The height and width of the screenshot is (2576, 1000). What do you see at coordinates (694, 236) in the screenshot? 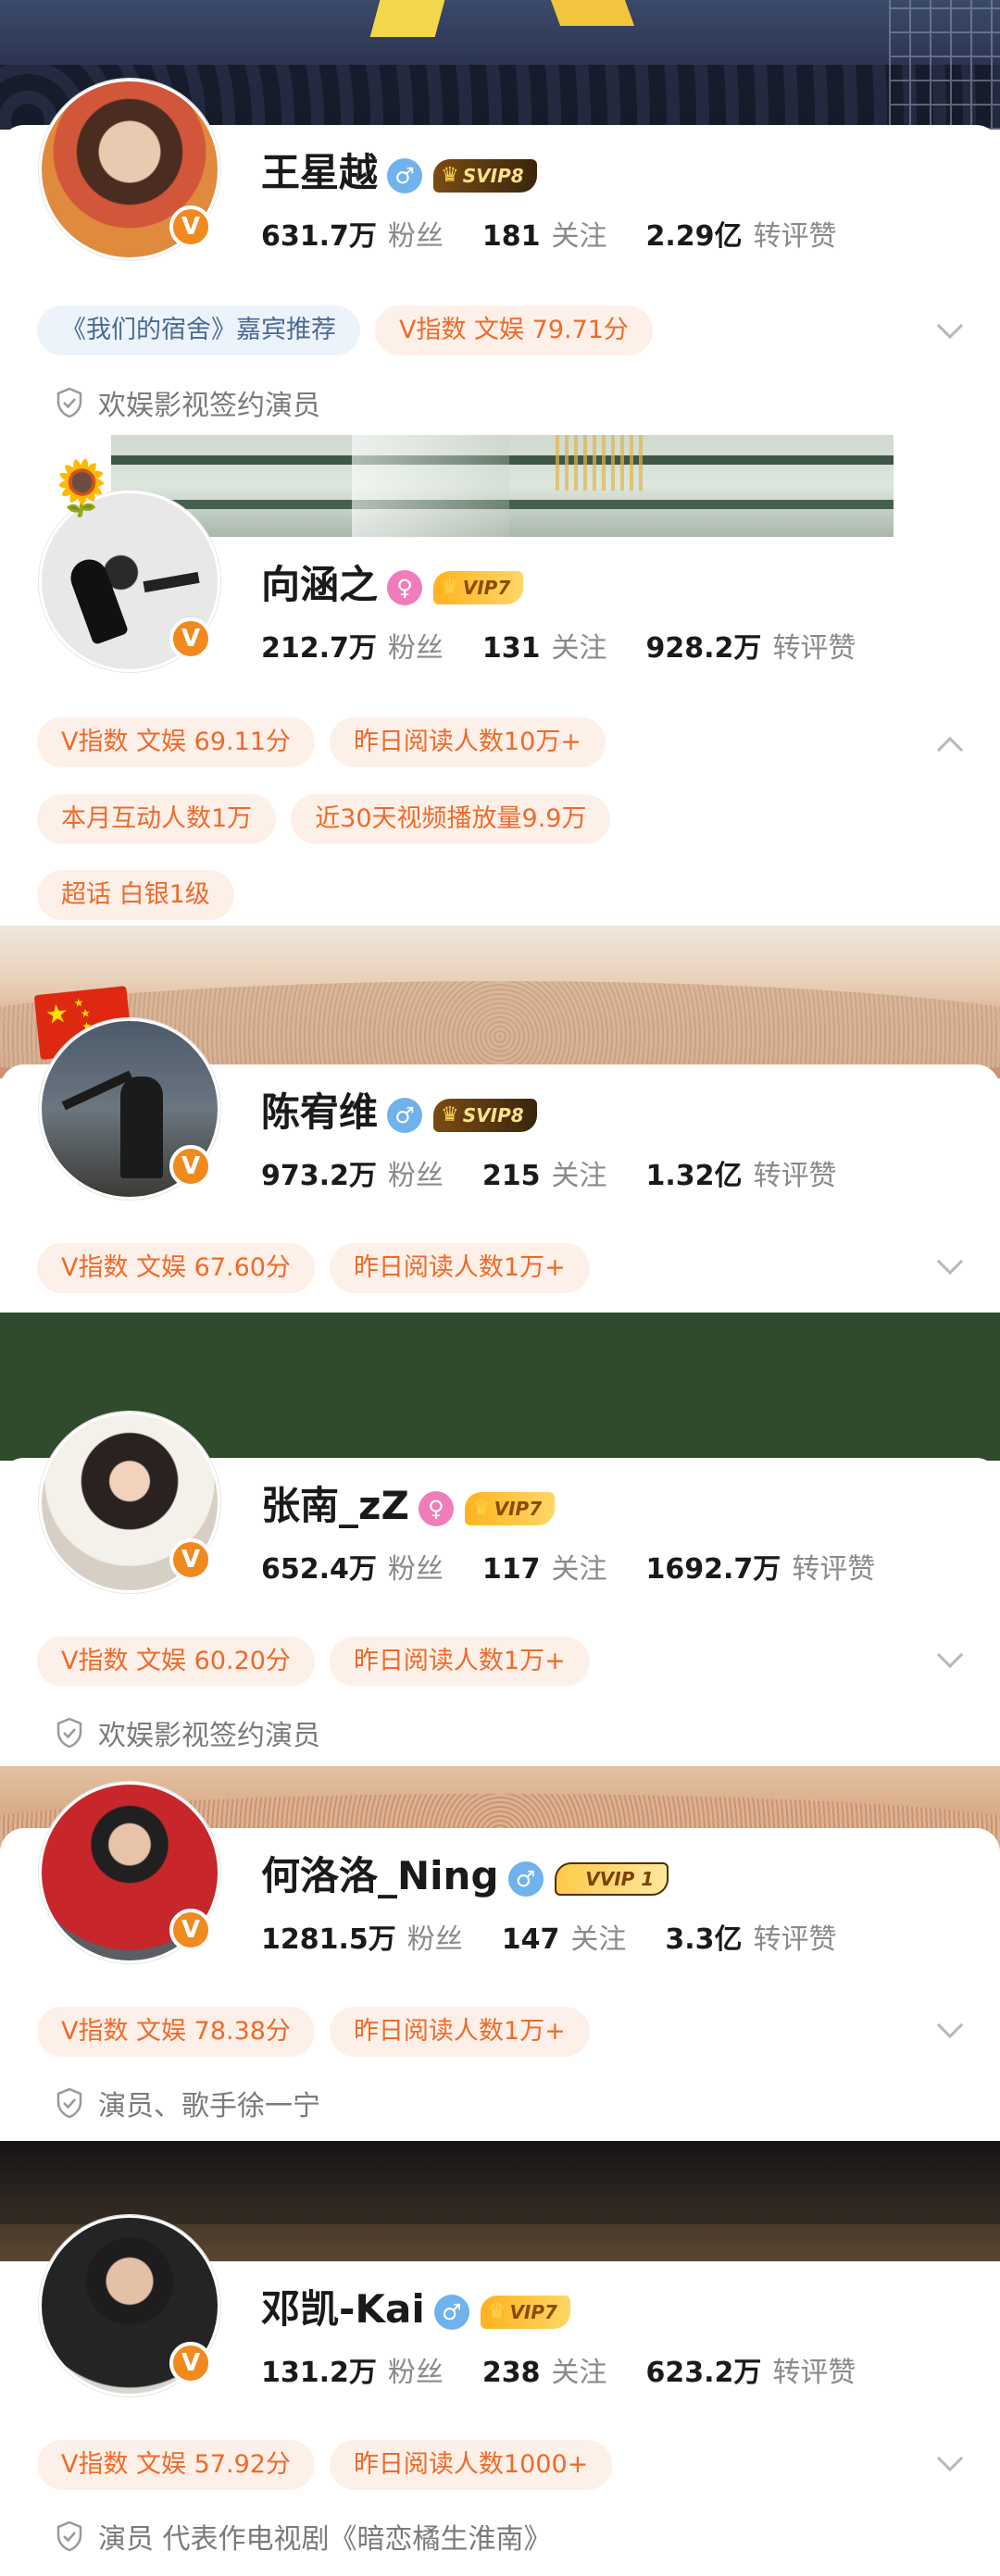
I see `likes-count: 2.29亿` at bounding box center [694, 236].